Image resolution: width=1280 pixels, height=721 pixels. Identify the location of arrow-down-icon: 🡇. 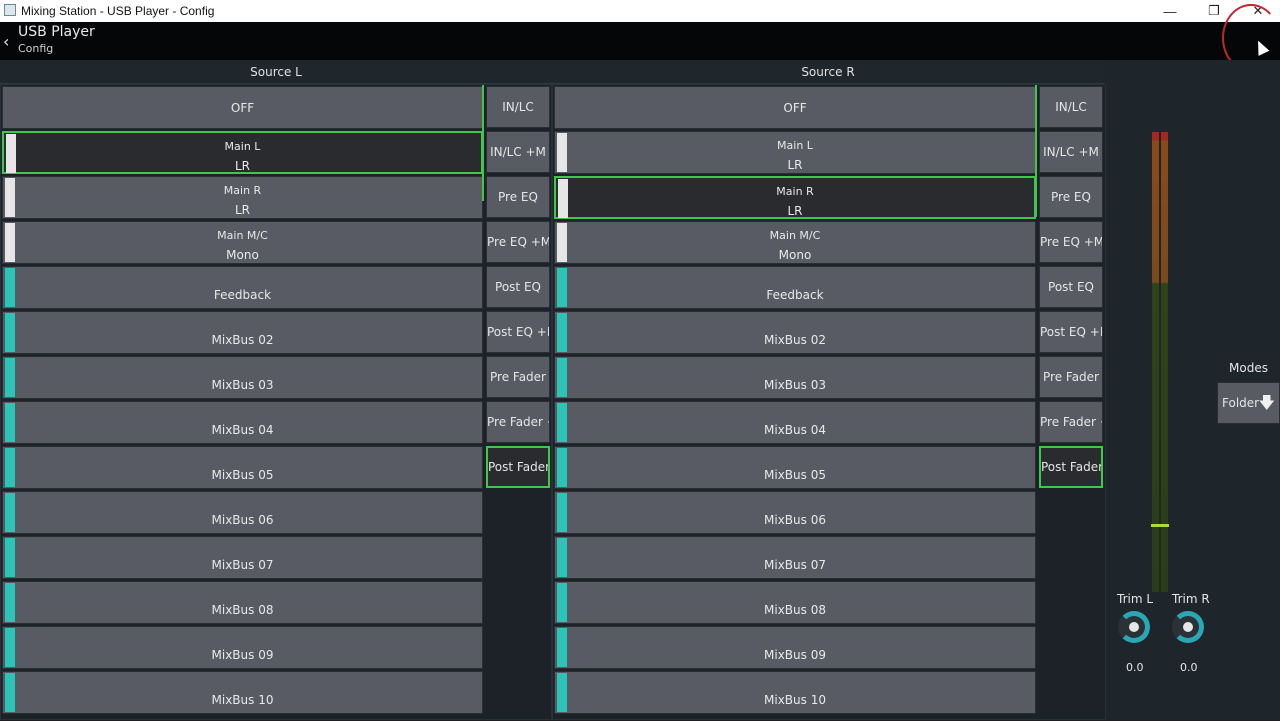
(1266, 402).